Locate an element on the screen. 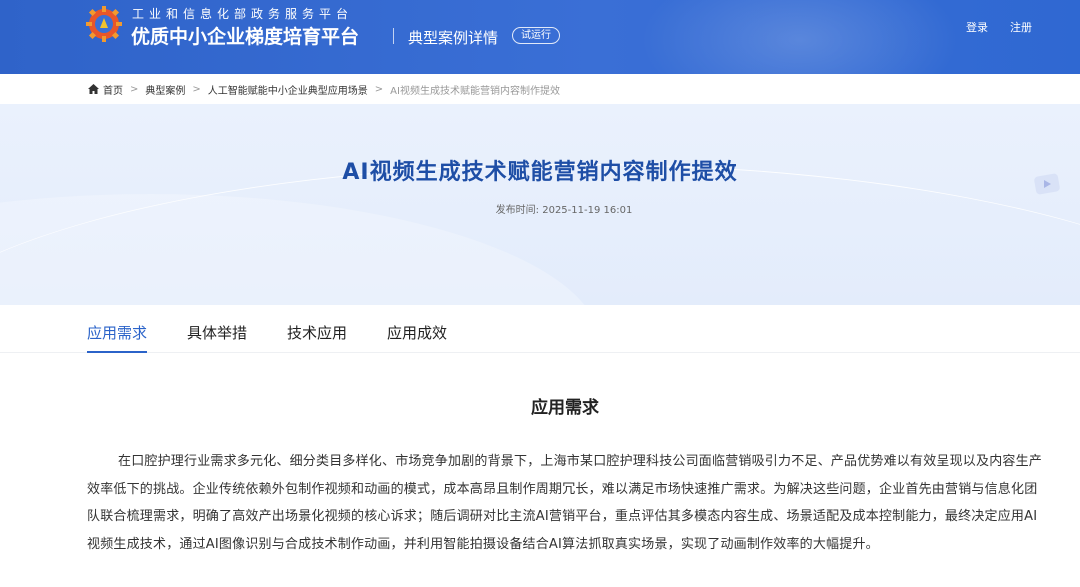  tab-technology-application: 技术应用 is located at coordinates (317, 332).